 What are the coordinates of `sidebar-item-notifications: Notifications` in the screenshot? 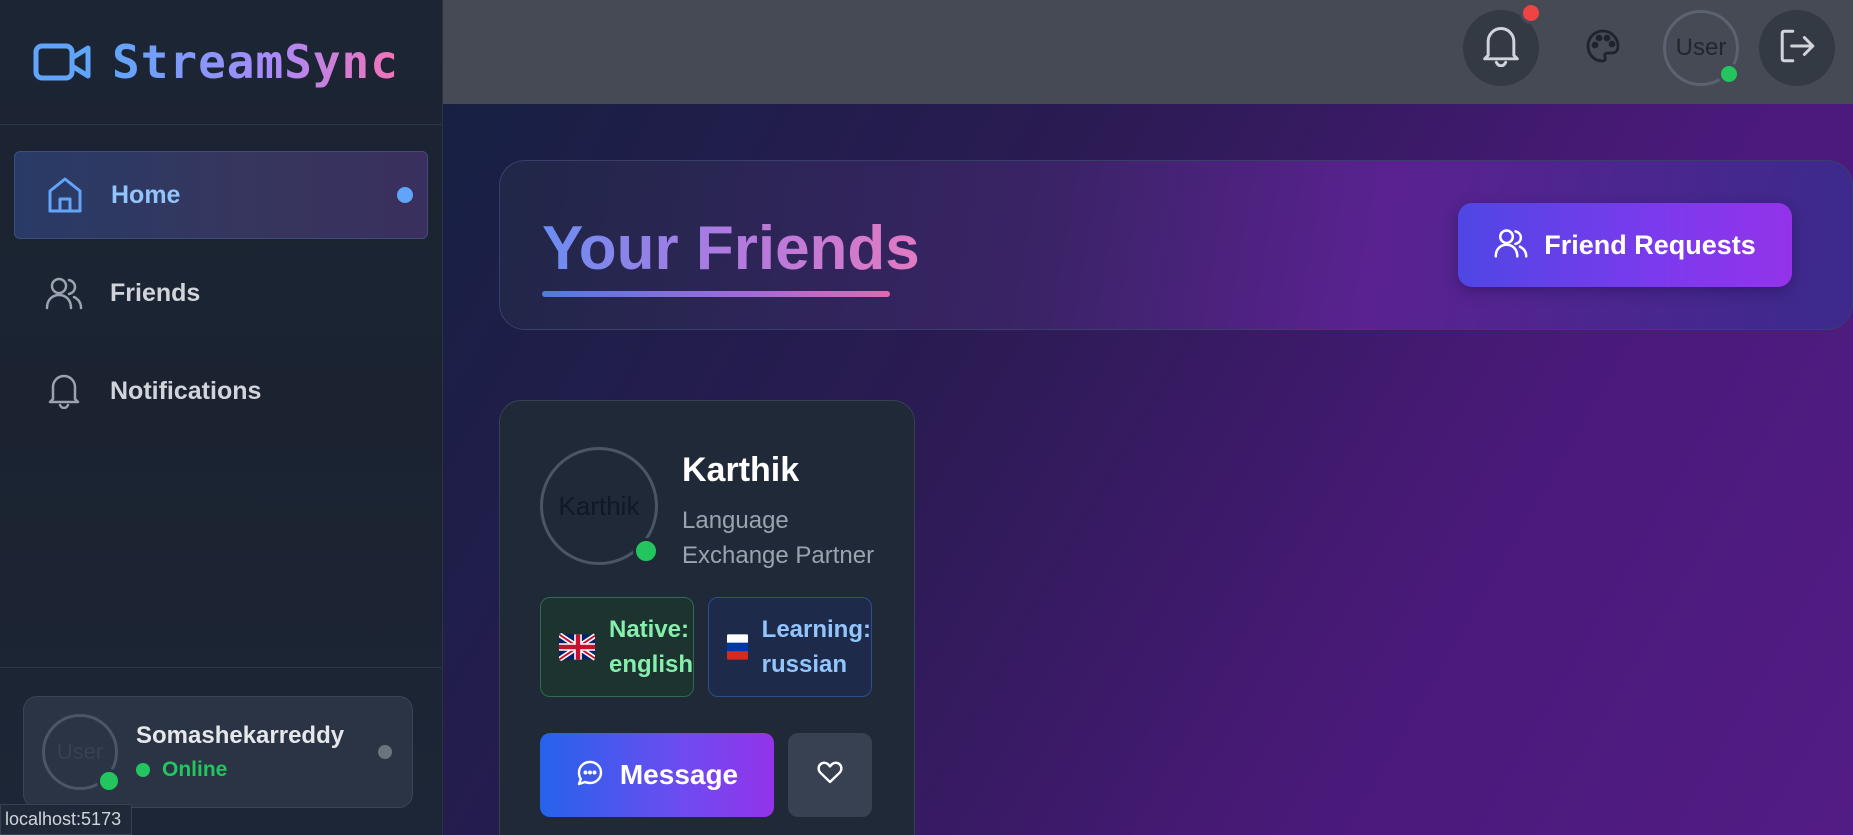 It's located at (221, 391).